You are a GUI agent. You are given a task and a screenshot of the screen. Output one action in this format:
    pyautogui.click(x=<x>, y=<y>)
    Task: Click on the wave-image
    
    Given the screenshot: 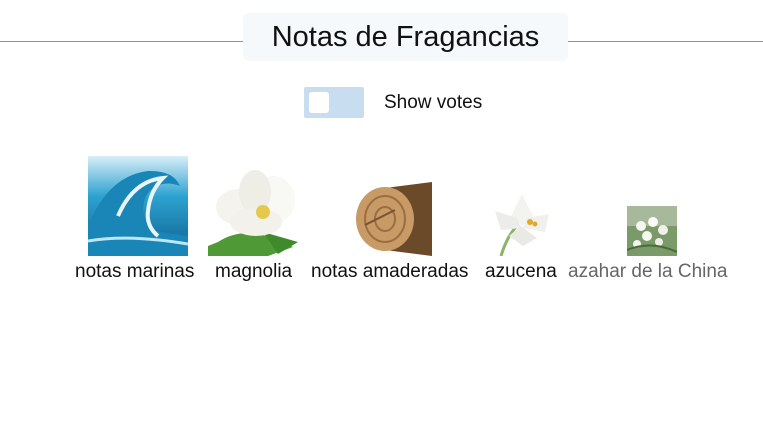 What is the action you would take?
    pyautogui.click(x=138, y=206)
    